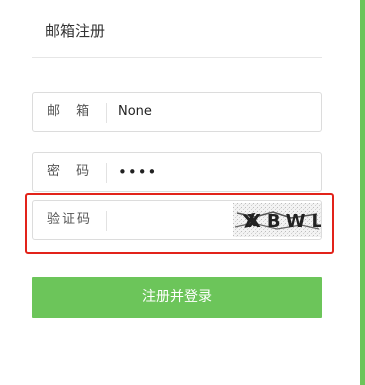 This screenshot has height=385, width=365. I want to click on captcha-highlight-box, so click(179, 223).